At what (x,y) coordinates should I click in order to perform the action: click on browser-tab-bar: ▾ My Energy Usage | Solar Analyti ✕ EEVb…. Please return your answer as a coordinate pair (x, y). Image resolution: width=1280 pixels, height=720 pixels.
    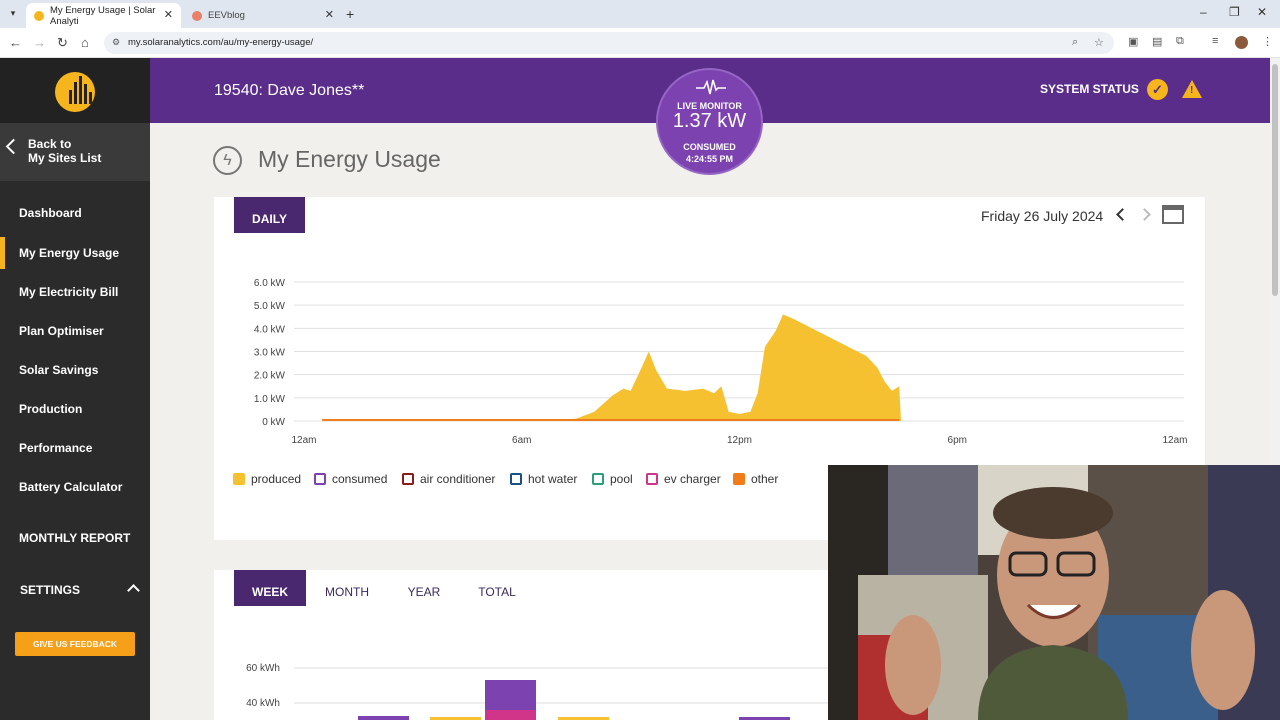
    Looking at the image, I should click on (640, 14).